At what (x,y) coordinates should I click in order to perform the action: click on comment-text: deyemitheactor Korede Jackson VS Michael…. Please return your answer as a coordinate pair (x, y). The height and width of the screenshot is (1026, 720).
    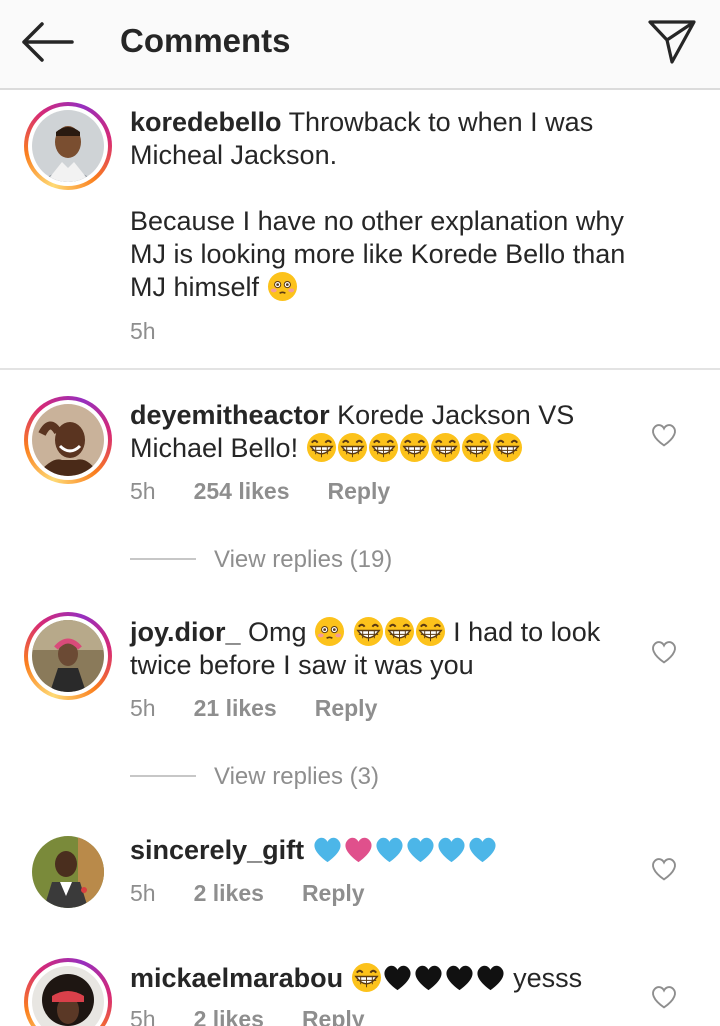
    Looking at the image, I should click on (390, 432).